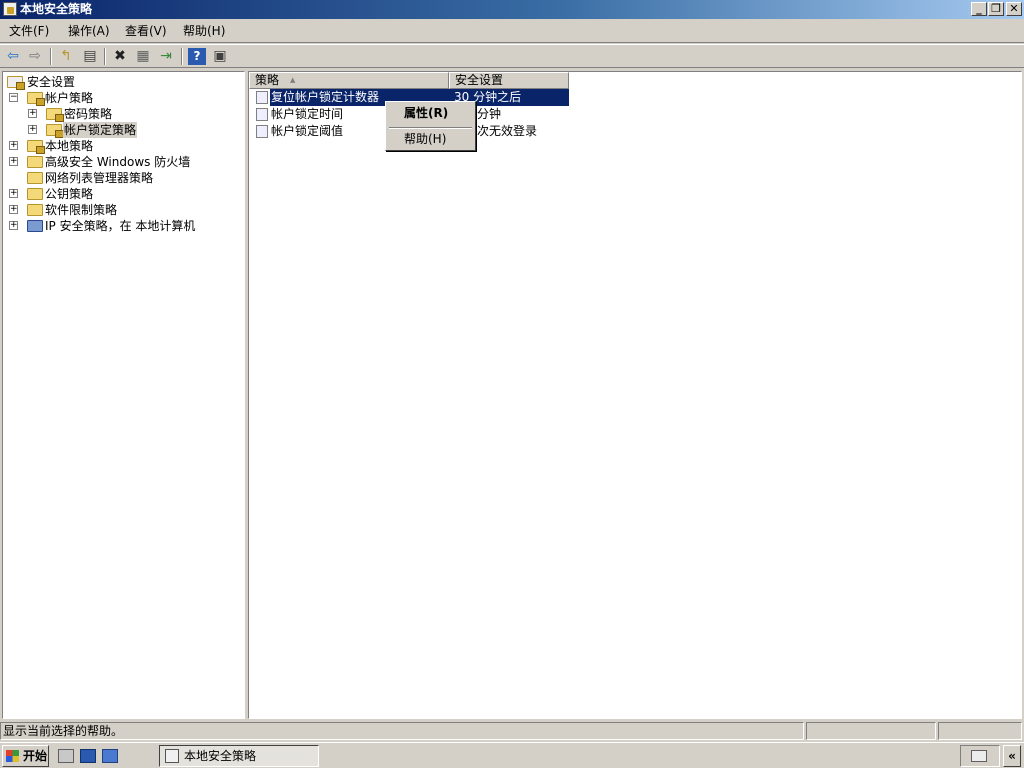  I want to click on tree-item-account-policy: − 帐户策略, so click(109, 98).